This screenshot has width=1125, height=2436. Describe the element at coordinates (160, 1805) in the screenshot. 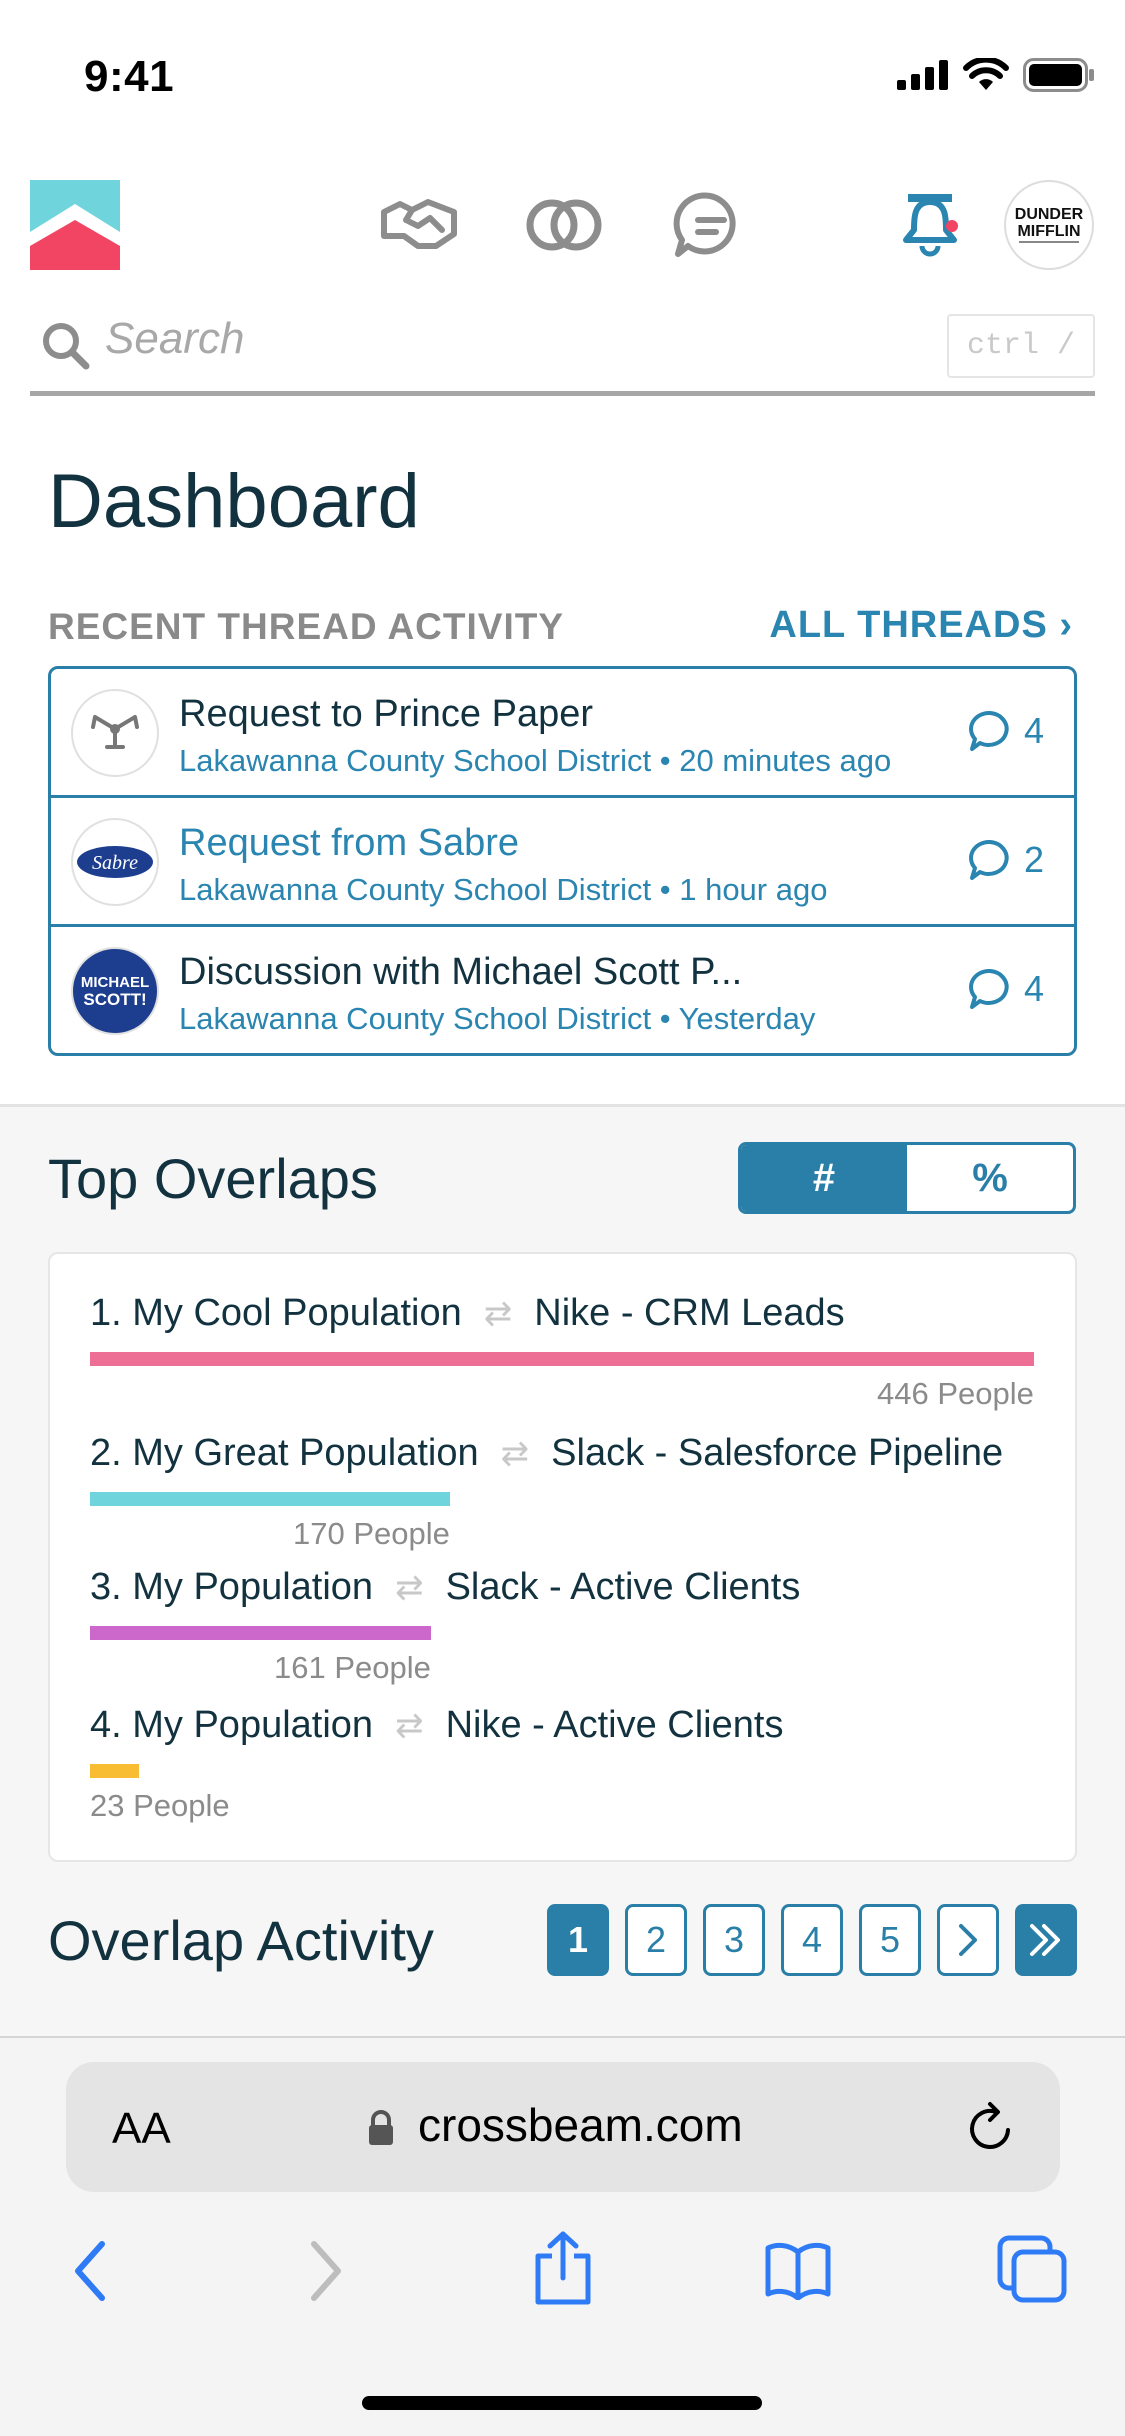

I see `overlap-people-count: 23 People` at that location.